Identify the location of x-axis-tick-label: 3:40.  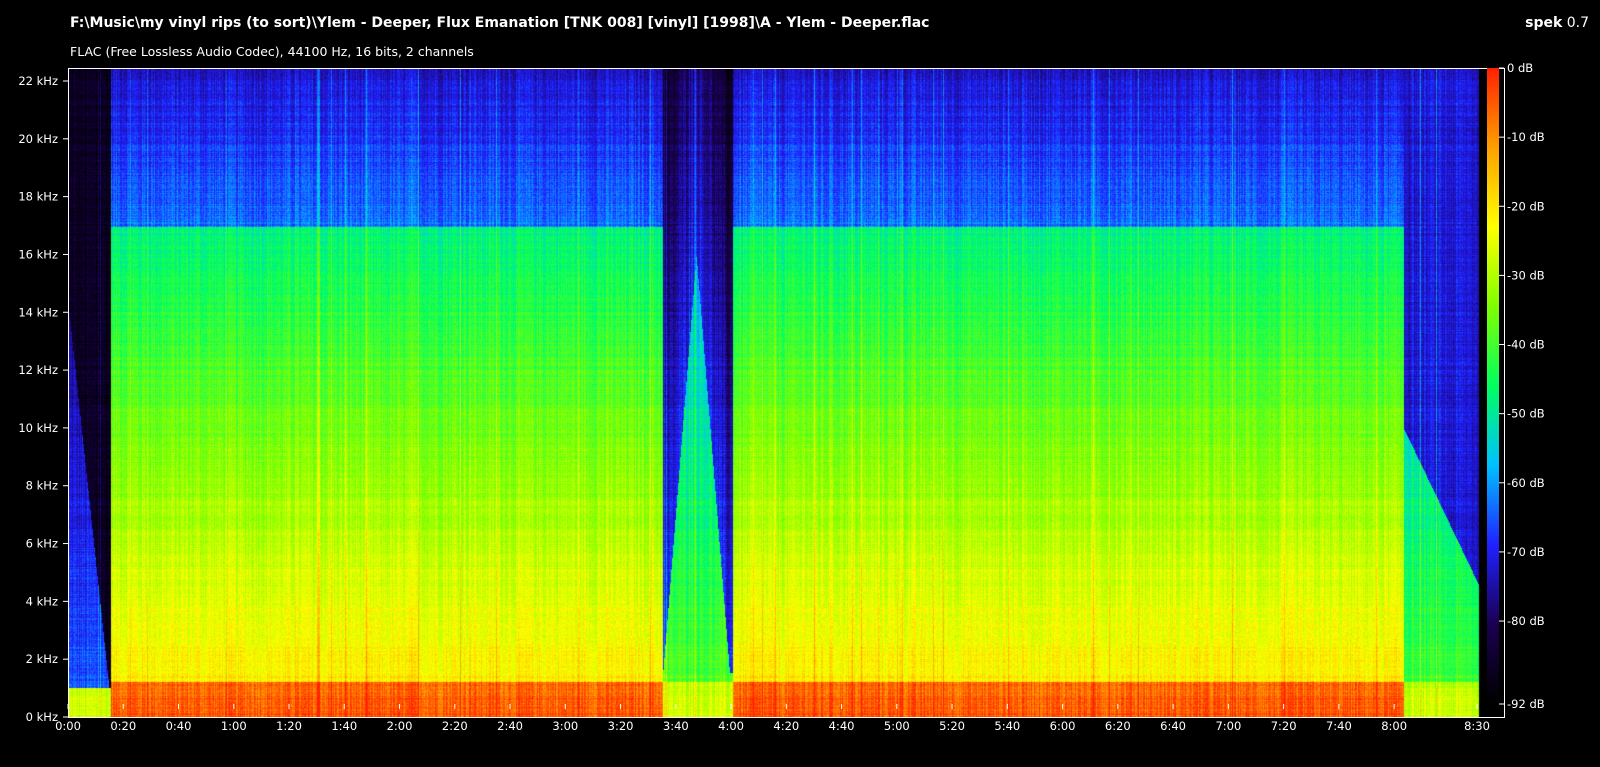
(676, 726).